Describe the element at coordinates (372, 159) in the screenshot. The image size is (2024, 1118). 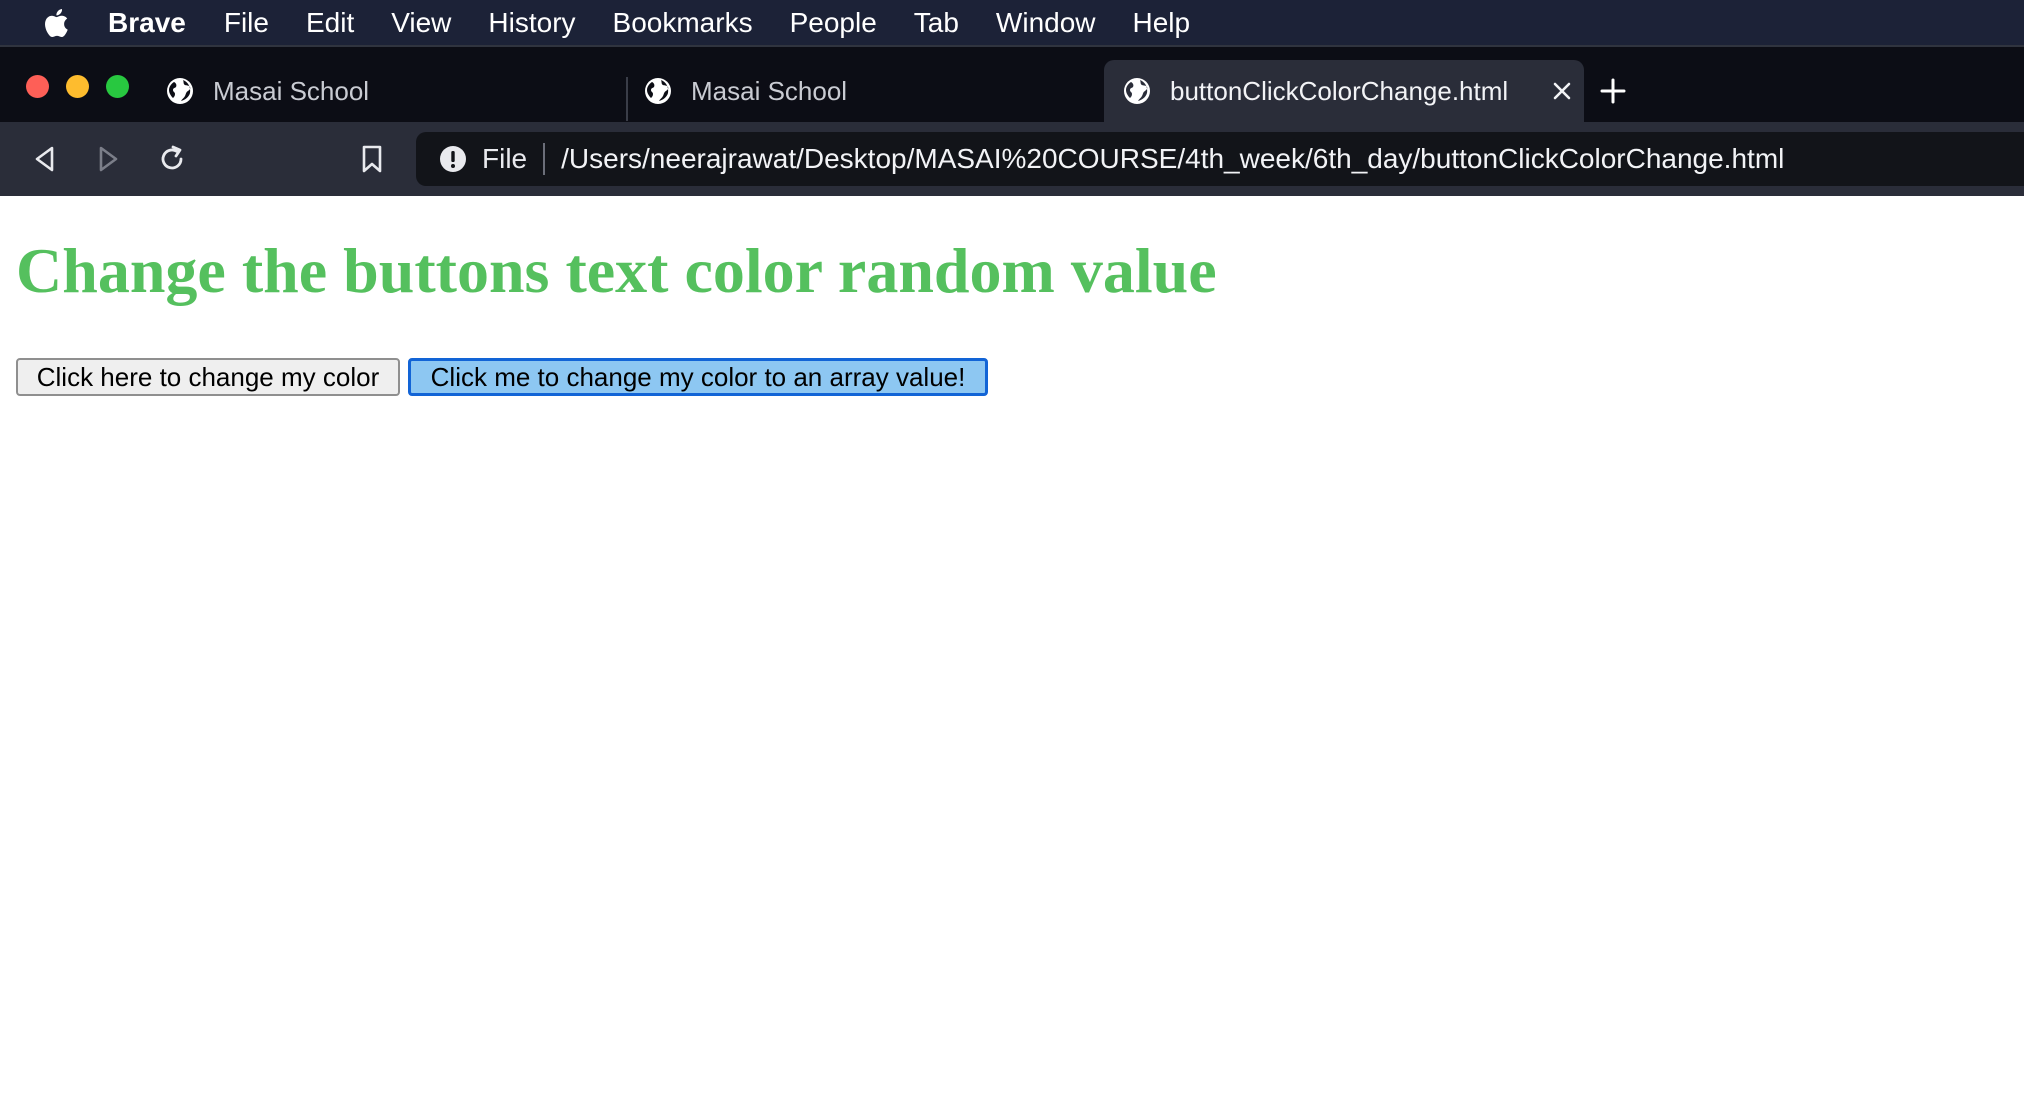
I see `bookmark-icon` at that location.